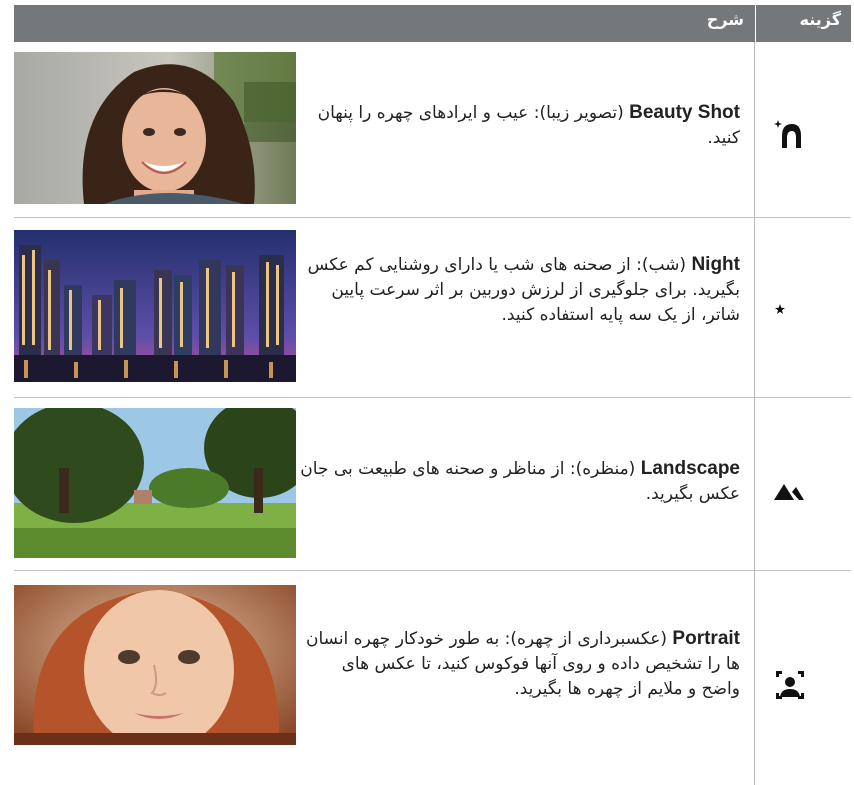 This screenshot has width=854, height=785. Describe the element at coordinates (715, 264) in the screenshot. I see `night-term: Night` at that location.